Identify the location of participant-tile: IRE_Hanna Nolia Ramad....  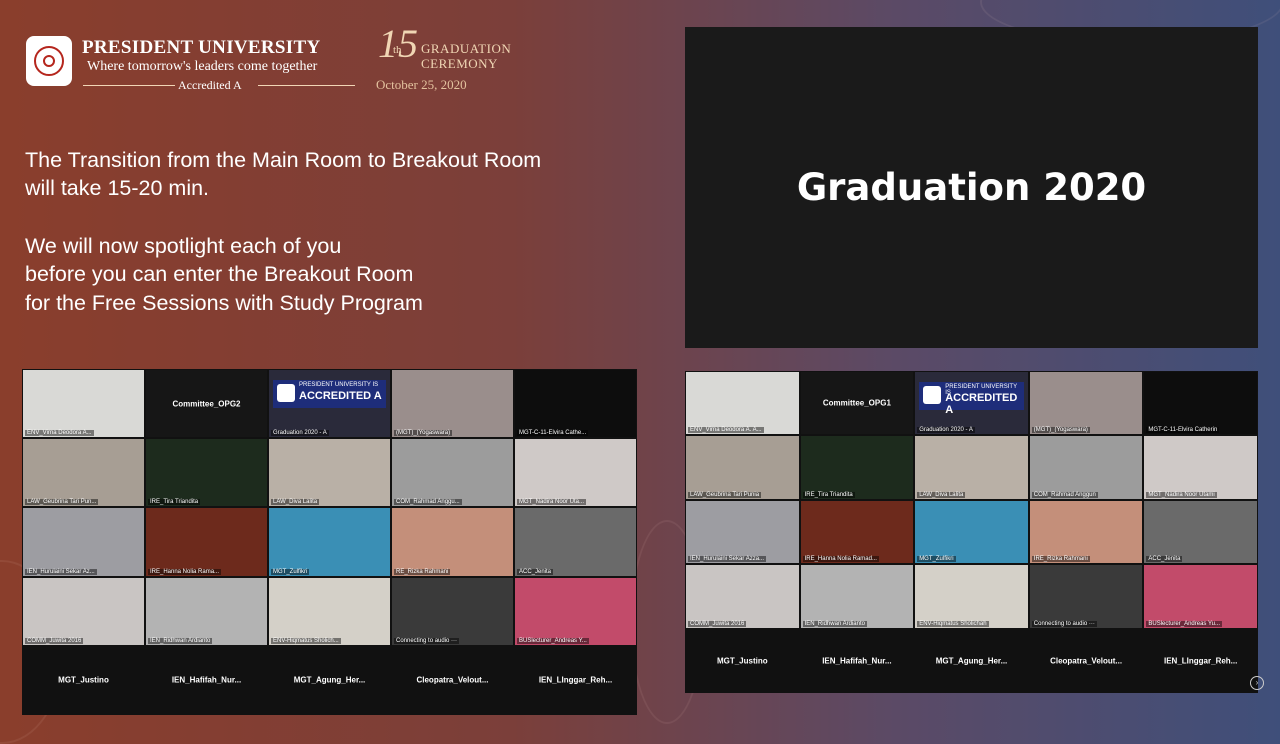
(857, 532).